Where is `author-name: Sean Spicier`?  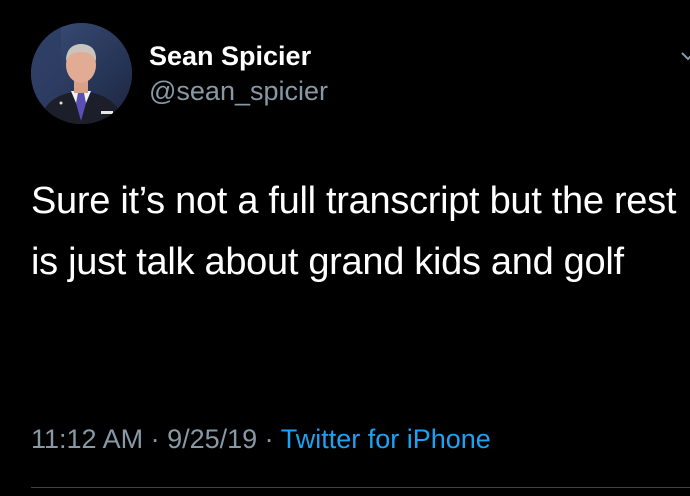 author-name: Sean Spicier is located at coordinates (230, 56).